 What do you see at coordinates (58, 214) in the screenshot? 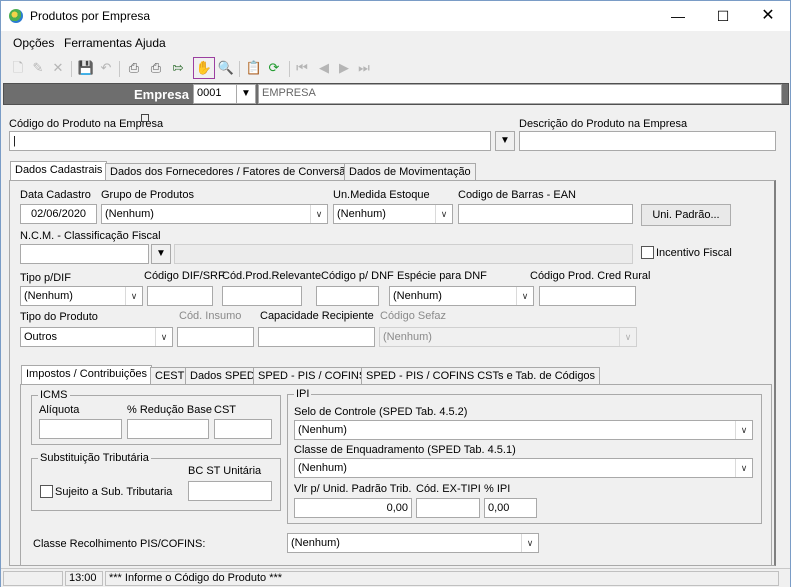
I see `data-cadastro-input: 02/06/2020` at bounding box center [58, 214].